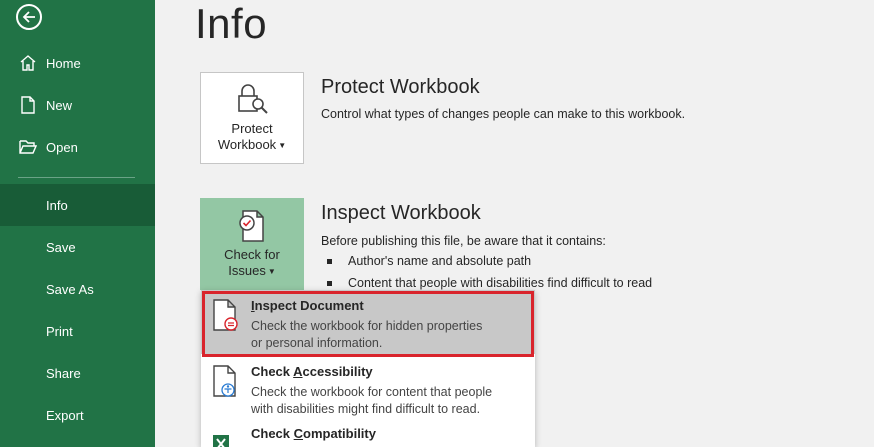  What do you see at coordinates (63, 373) in the screenshot?
I see `sidebar-item-label: Share` at bounding box center [63, 373].